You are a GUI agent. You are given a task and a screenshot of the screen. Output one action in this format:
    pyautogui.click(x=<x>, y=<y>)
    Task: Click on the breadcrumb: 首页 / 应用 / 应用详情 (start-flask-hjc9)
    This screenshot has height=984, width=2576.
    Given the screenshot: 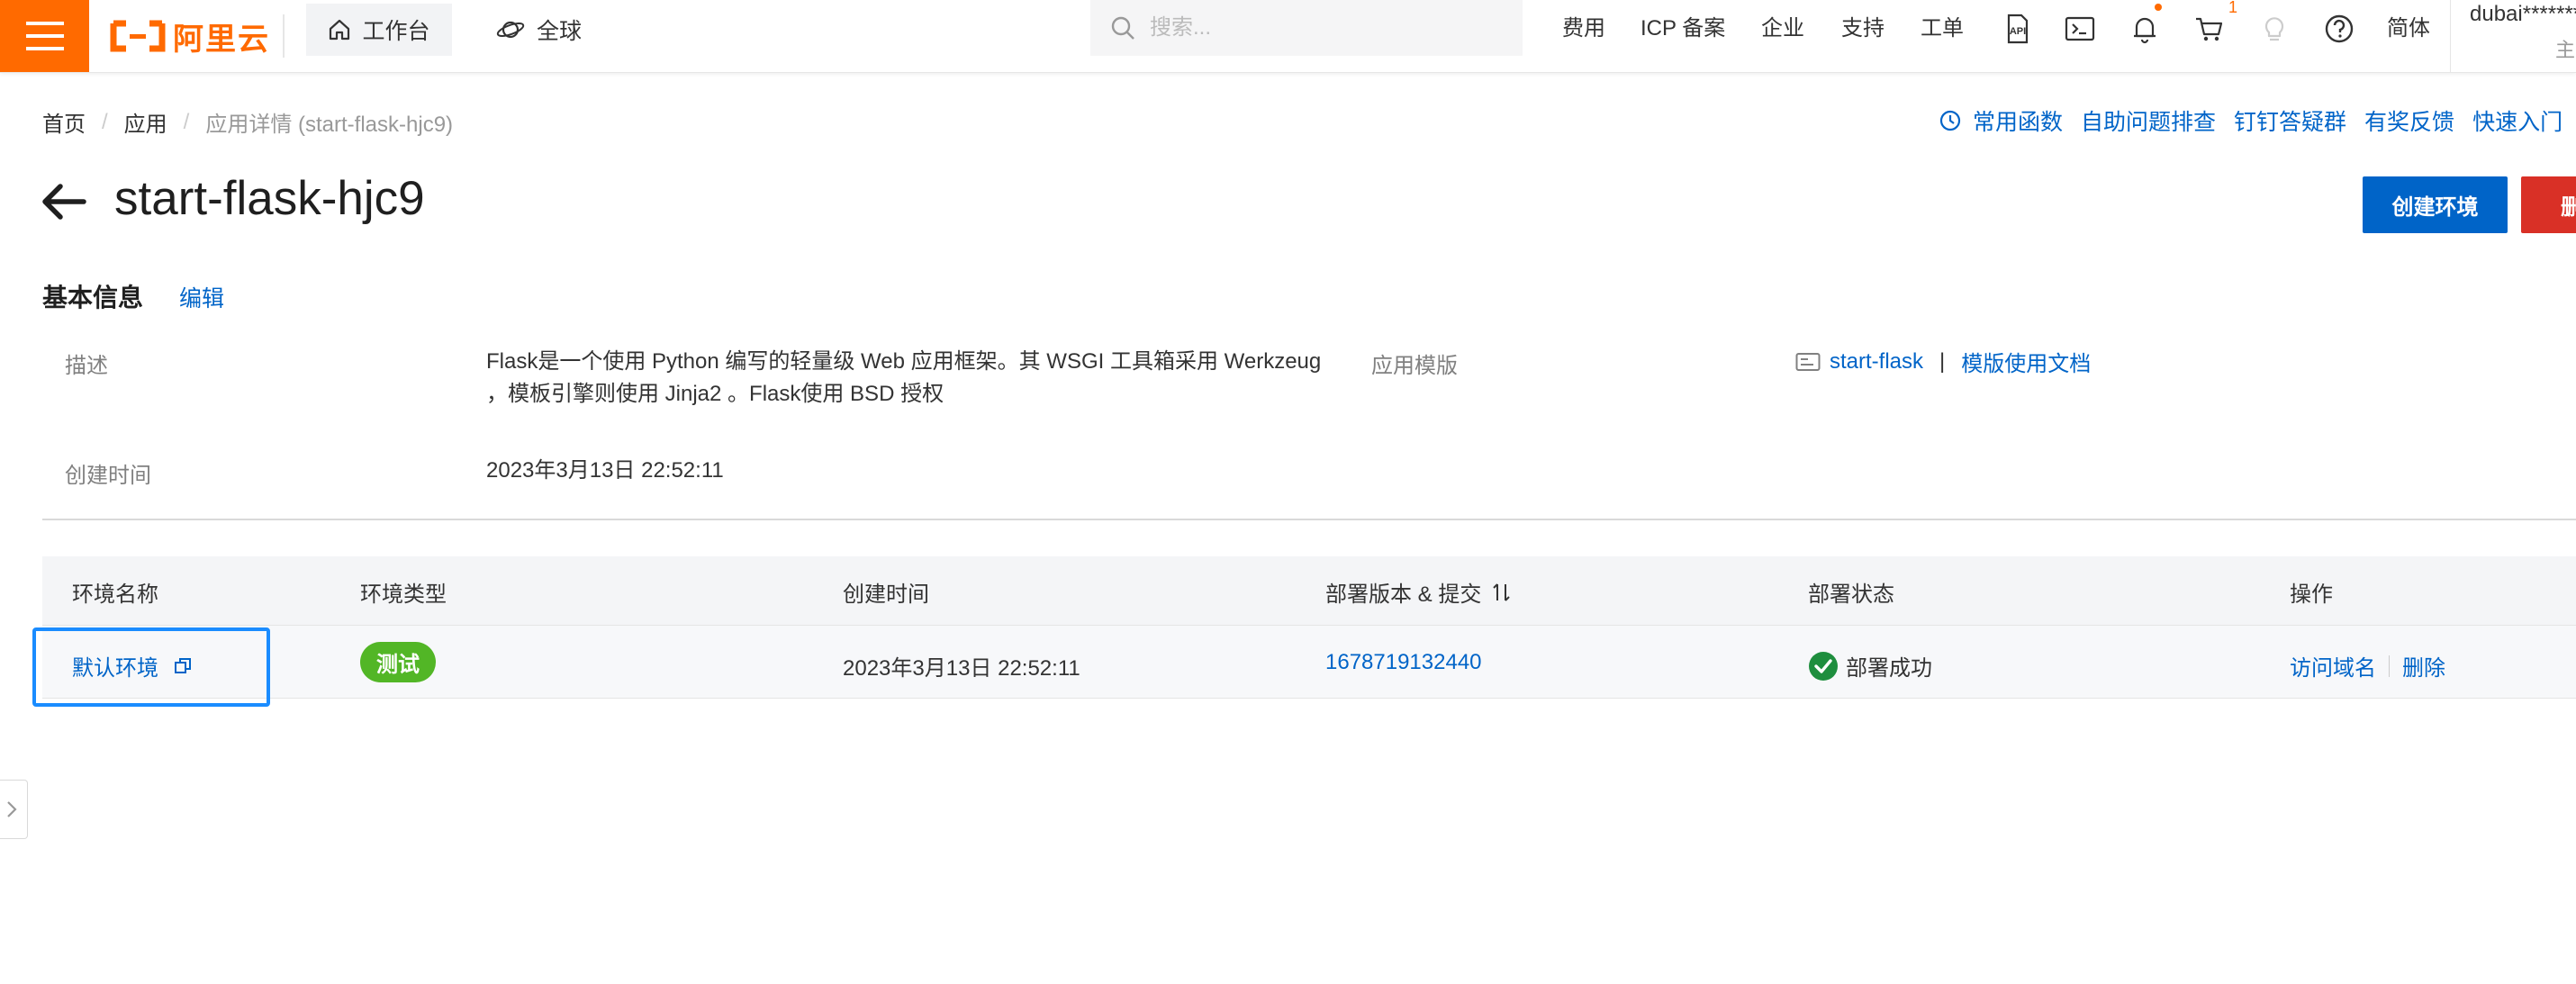 What is the action you would take?
    pyautogui.click(x=247, y=122)
    